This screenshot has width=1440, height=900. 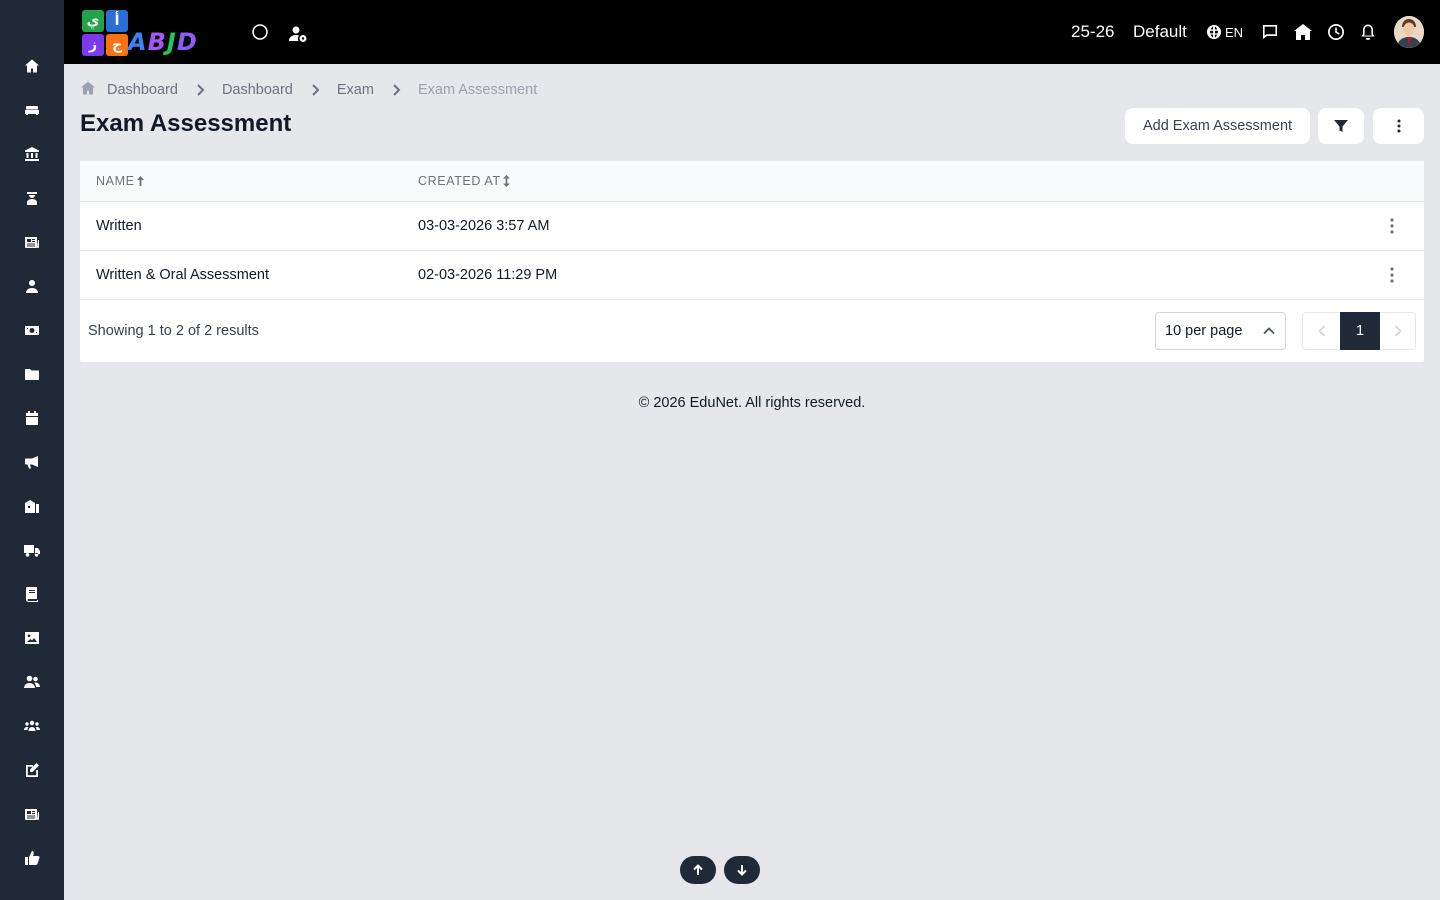 I want to click on logo-wordmark: ABJD, so click(x=163, y=42).